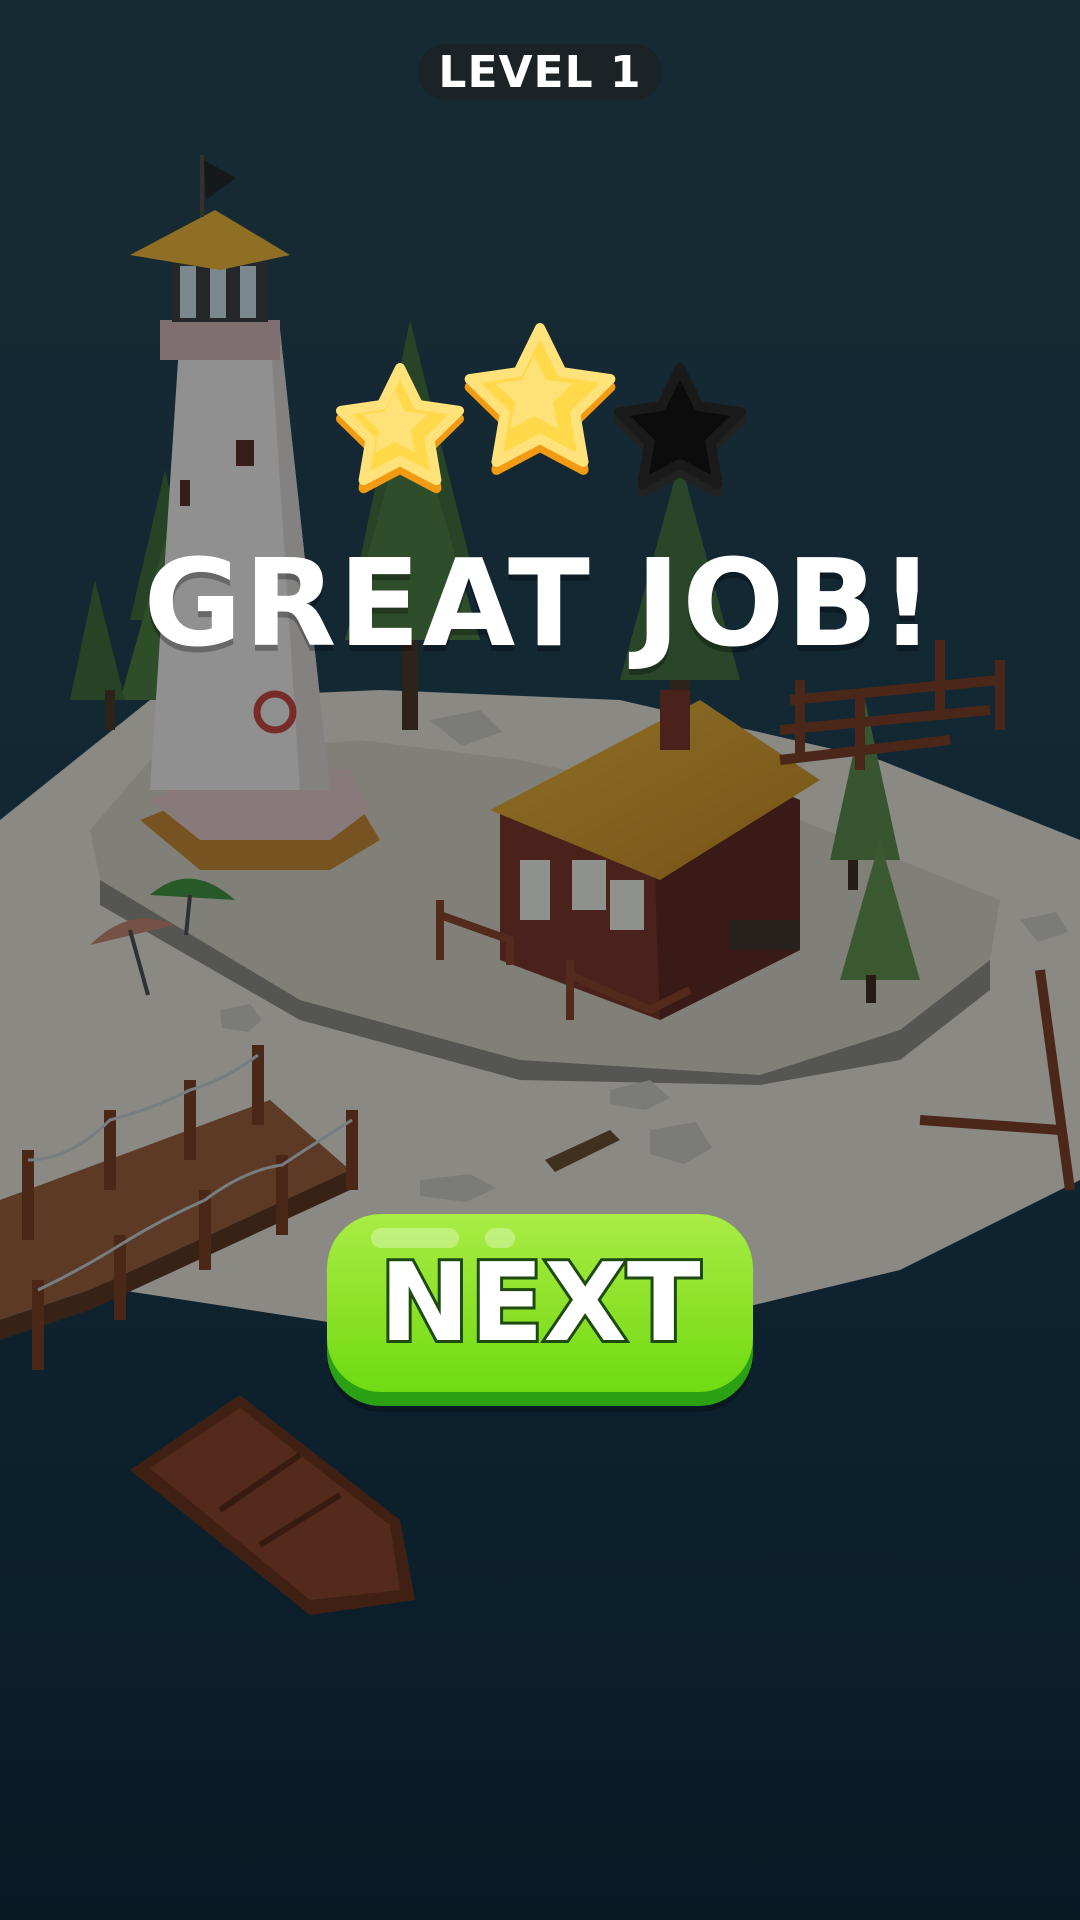 The image size is (1080, 1920). I want to click on next-button-face: NEXT, so click(540, 1303).